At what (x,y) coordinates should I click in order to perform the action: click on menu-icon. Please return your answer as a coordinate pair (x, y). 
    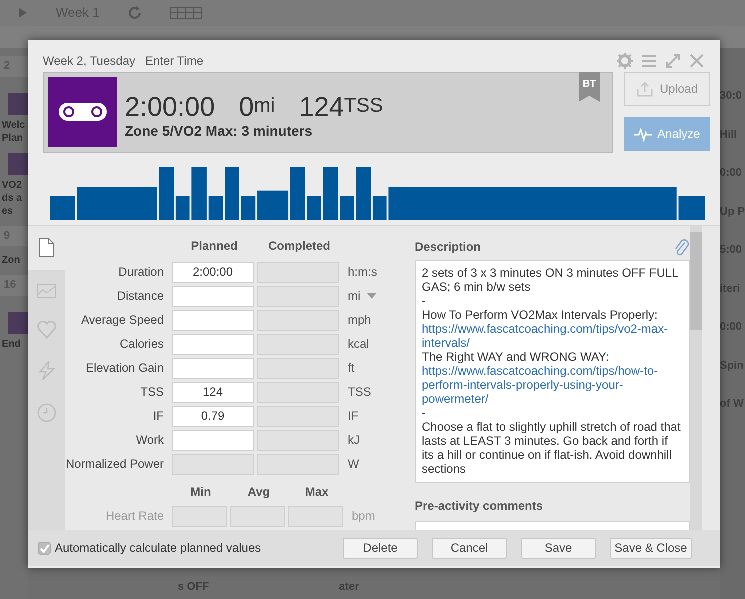
    Looking at the image, I should click on (649, 61).